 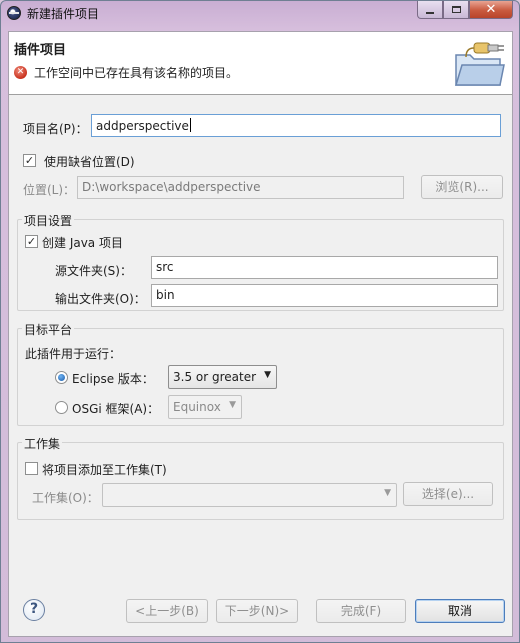 What do you see at coordinates (361, 611) in the screenshot?
I see `finish-button: 完成(F)` at bounding box center [361, 611].